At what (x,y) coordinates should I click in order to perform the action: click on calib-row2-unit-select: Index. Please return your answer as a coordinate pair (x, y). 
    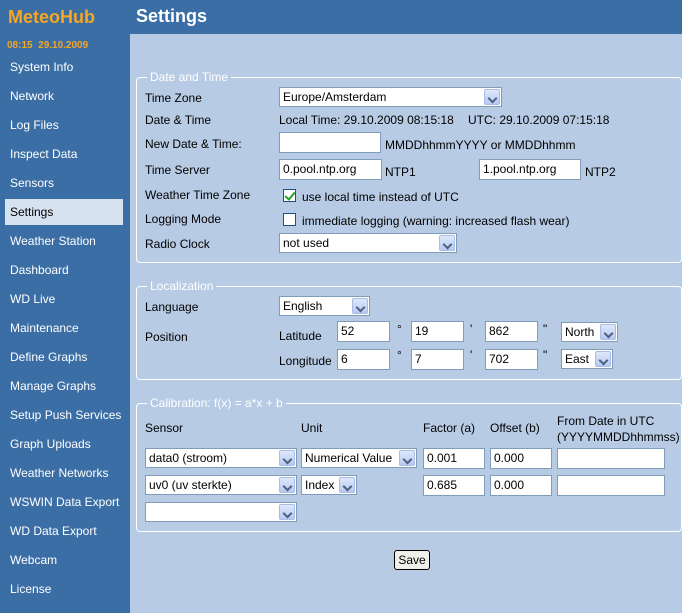
    Looking at the image, I should click on (329, 485).